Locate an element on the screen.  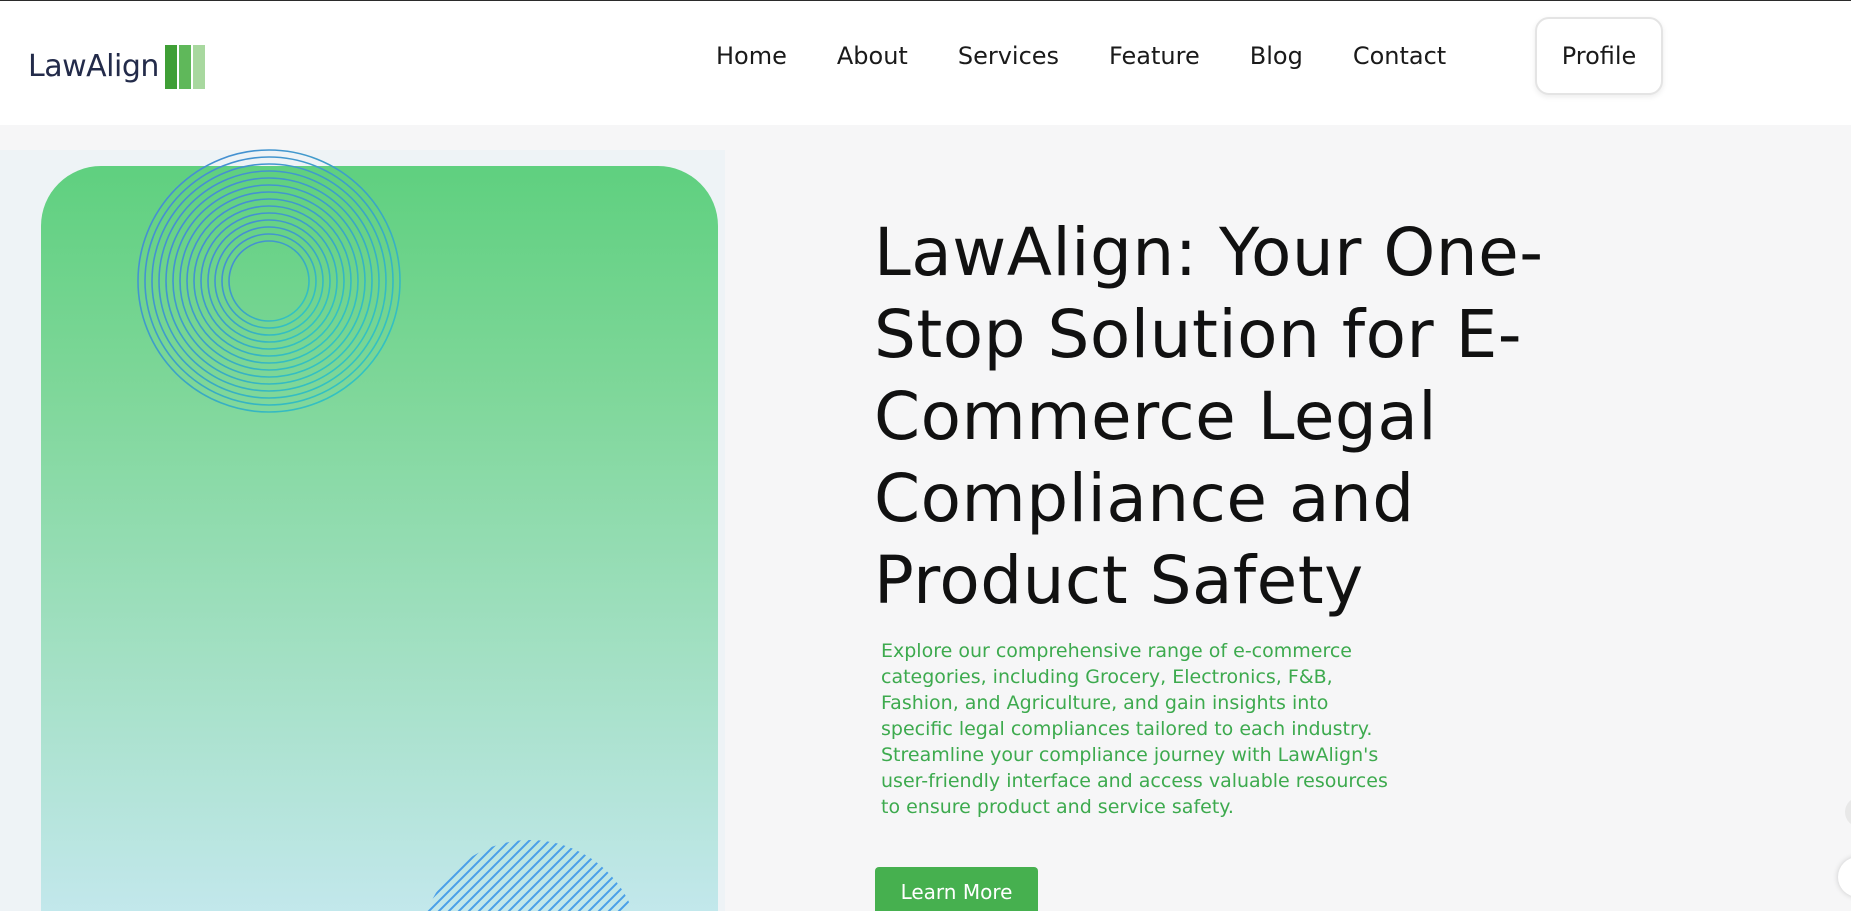
nav-services: Services is located at coordinates (1008, 56).